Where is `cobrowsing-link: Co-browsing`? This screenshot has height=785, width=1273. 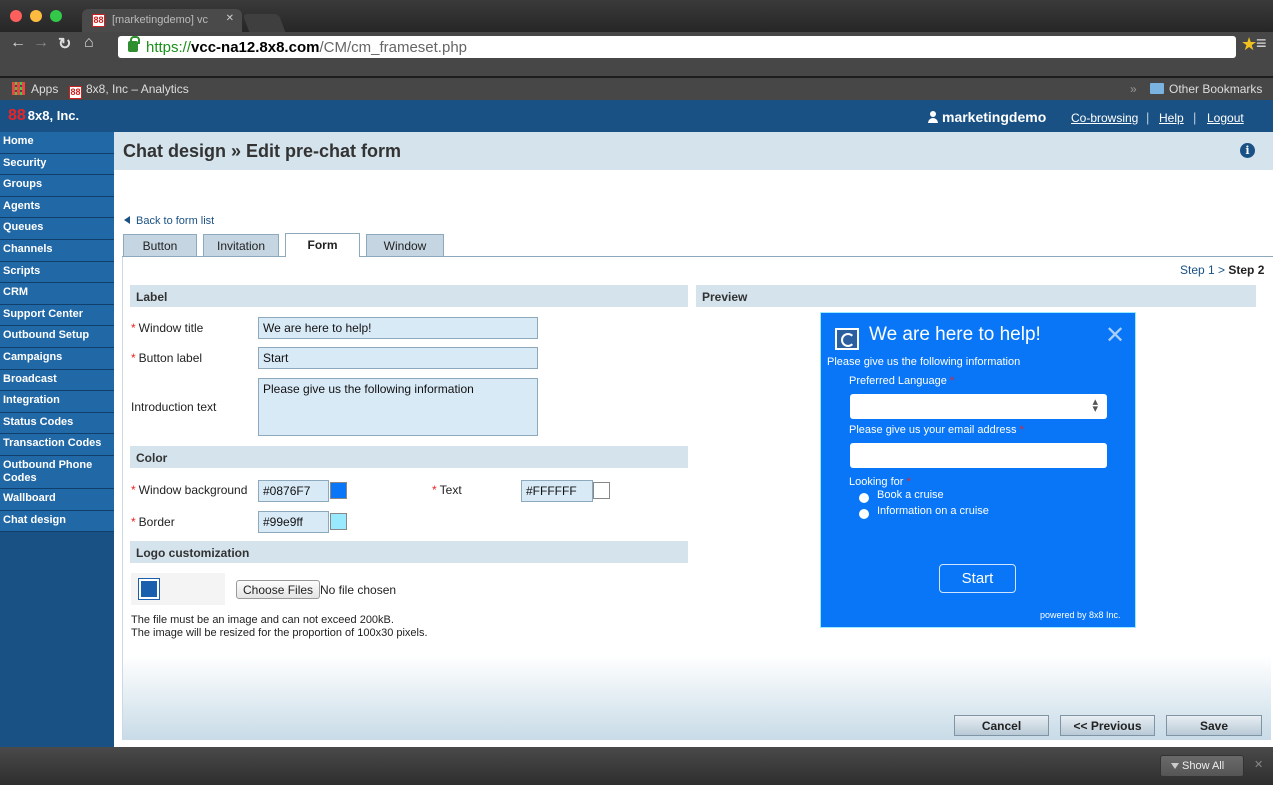 cobrowsing-link: Co-browsing is located at coordinates (1104, 118).